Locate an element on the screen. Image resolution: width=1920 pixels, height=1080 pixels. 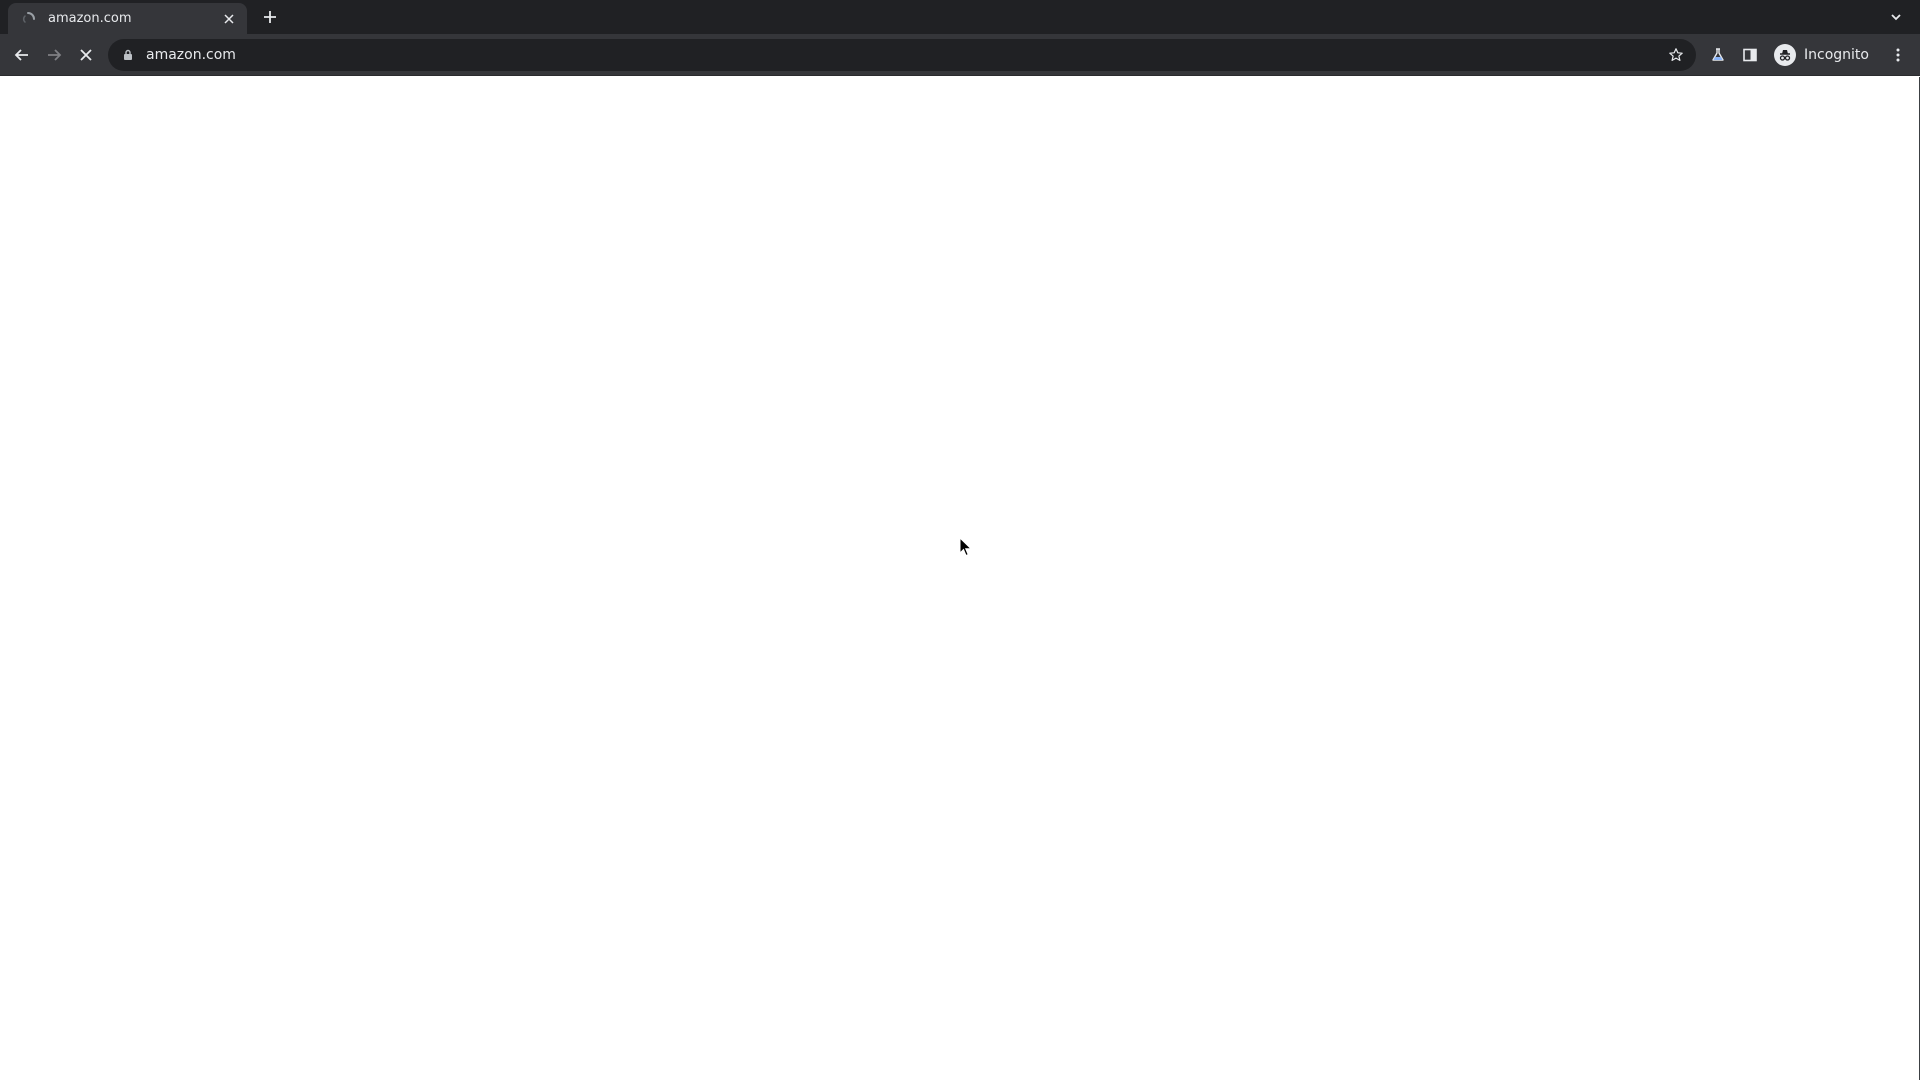
arrow-right-icon is located at coordinates (54, 55).